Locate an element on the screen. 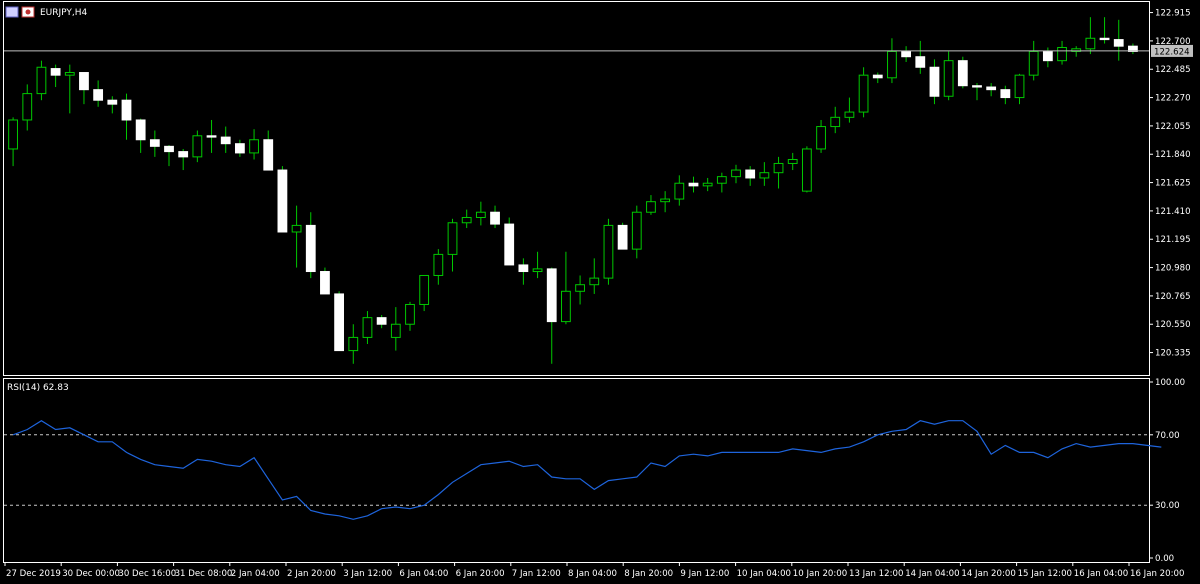  time-tick-label: 16 Jan 20:00 is located at coordinates (1157, 574).